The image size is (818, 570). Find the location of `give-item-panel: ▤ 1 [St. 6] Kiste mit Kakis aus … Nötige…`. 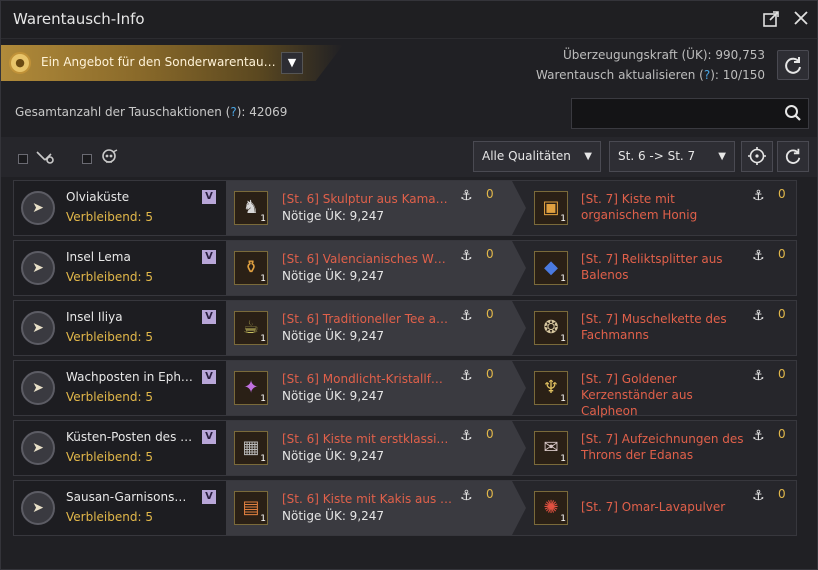

give-item-panel: ▤ 1 [St. 6] Kiste mit Kakis aus … Nötige… is located at coordinates (376, 508).